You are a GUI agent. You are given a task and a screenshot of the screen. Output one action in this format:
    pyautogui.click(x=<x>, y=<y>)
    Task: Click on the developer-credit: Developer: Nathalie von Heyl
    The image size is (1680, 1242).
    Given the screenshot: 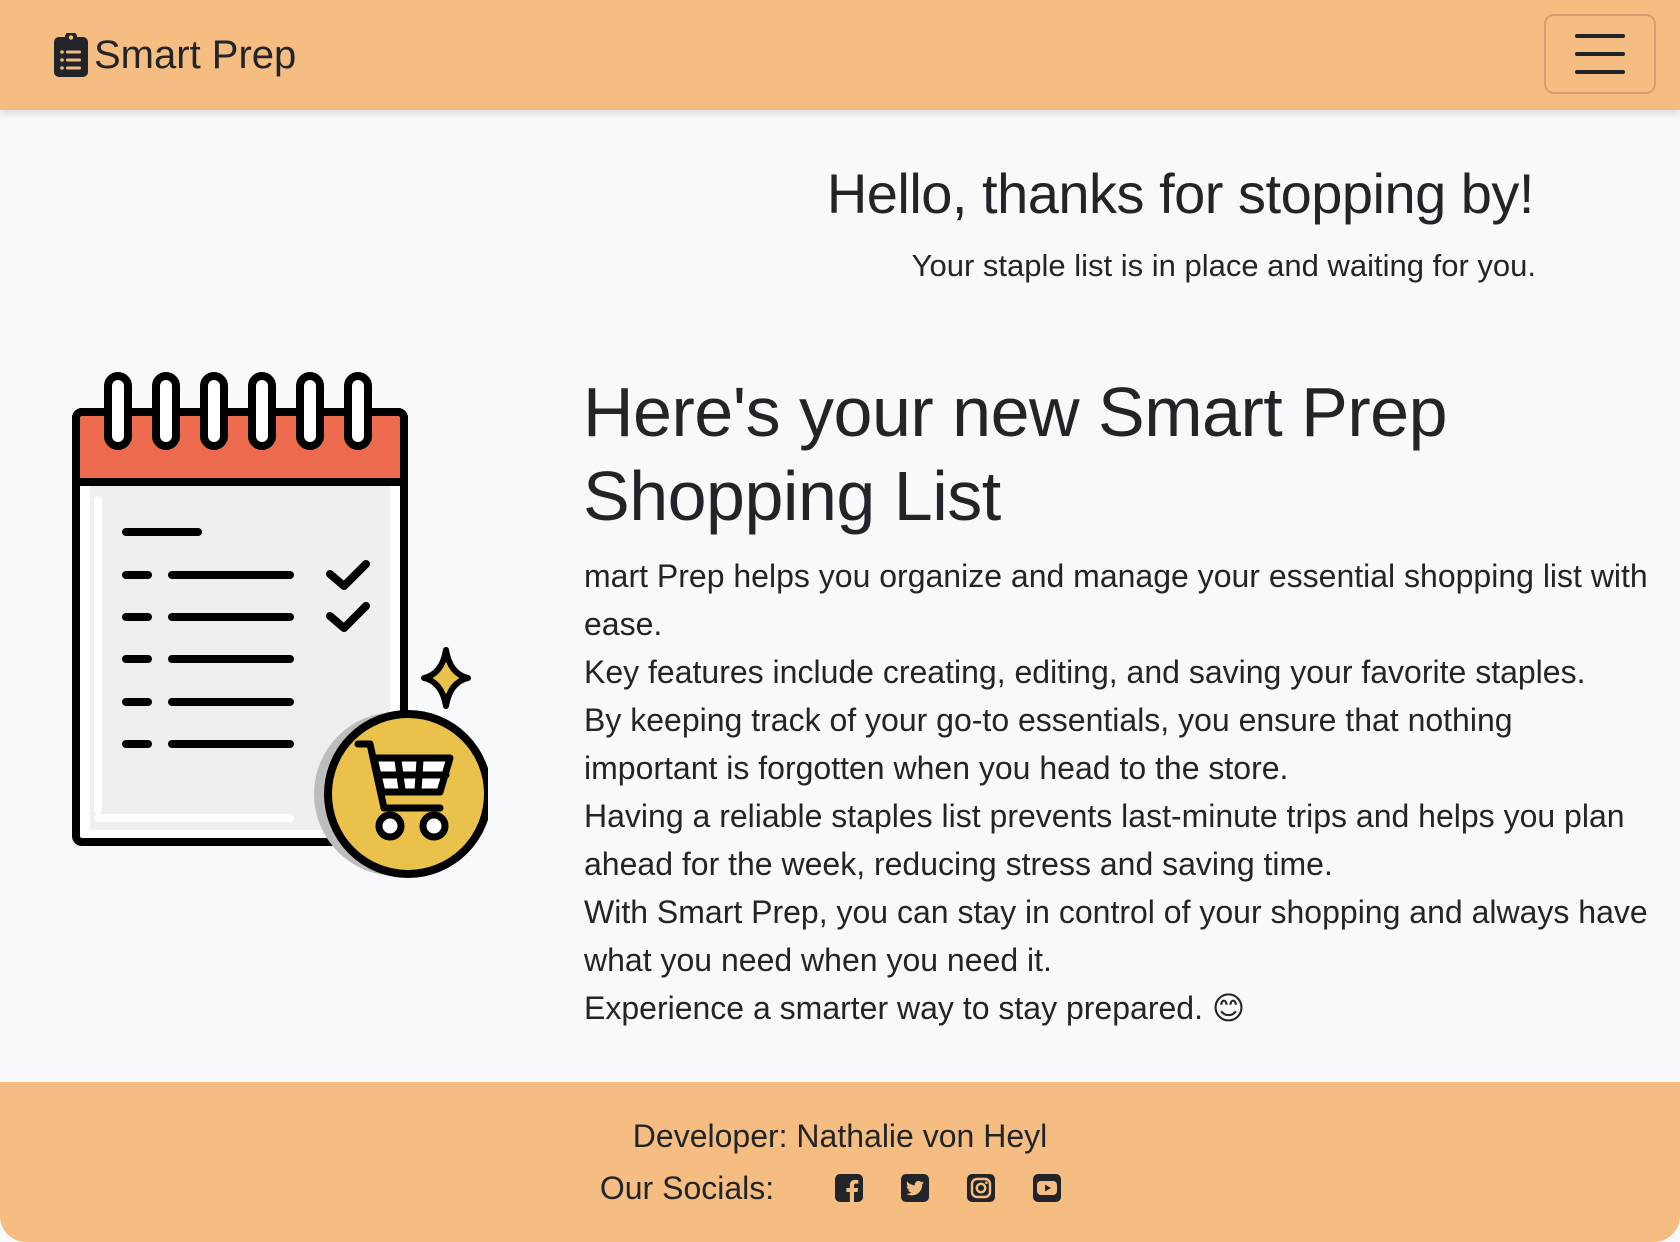 What is the action you would take?
    pyautogui.click(x=840, y=1136)
    